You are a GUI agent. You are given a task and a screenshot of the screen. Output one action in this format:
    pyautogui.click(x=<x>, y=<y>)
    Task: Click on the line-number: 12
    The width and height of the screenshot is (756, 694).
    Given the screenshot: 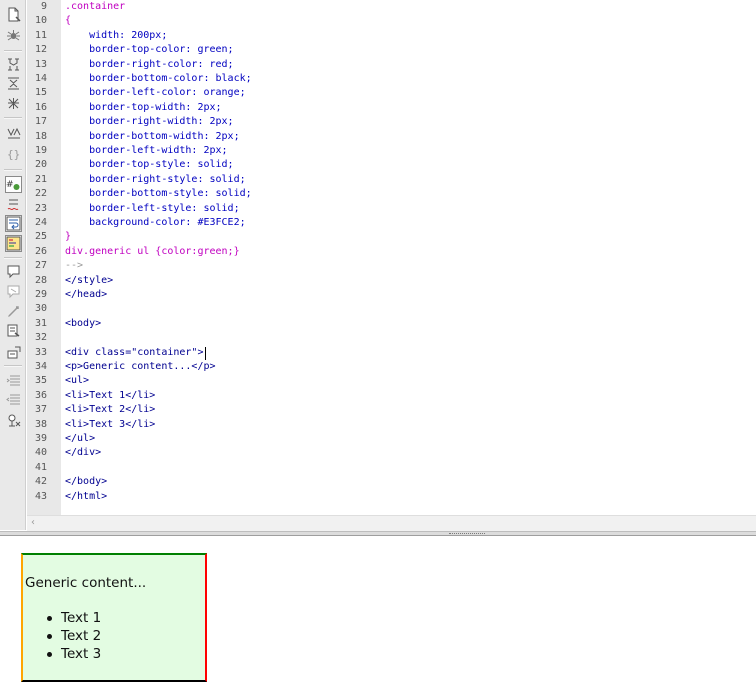 What is the action you would take?
    pyautogui.click(x=40, y=50)
    